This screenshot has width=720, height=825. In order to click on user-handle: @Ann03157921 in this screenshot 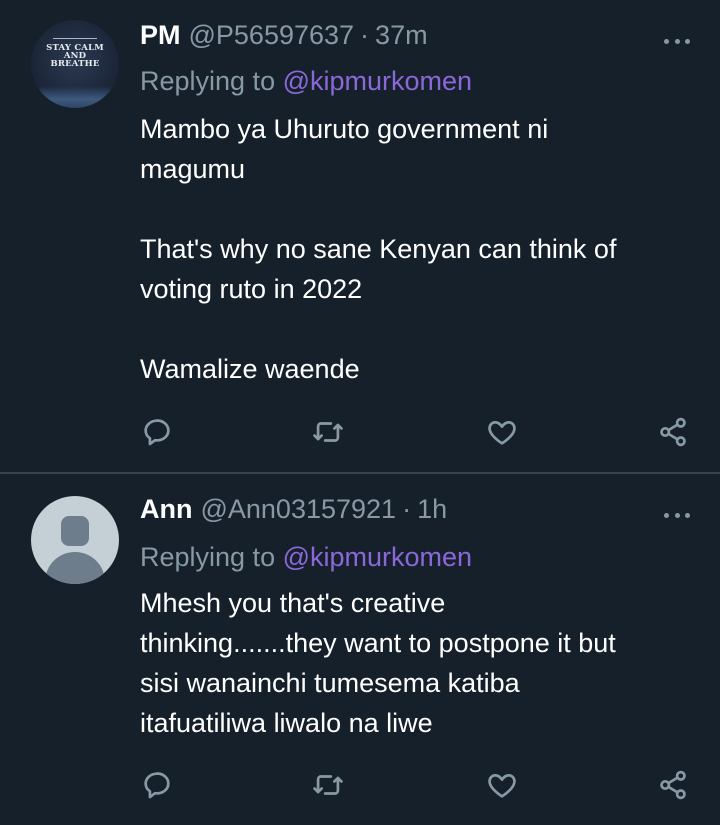, I will do `click(298, 509)`.